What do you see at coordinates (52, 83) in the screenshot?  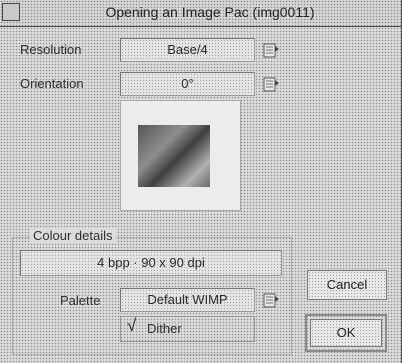 I see `orientation-label: Orientation` at bounding box center [52, 83].